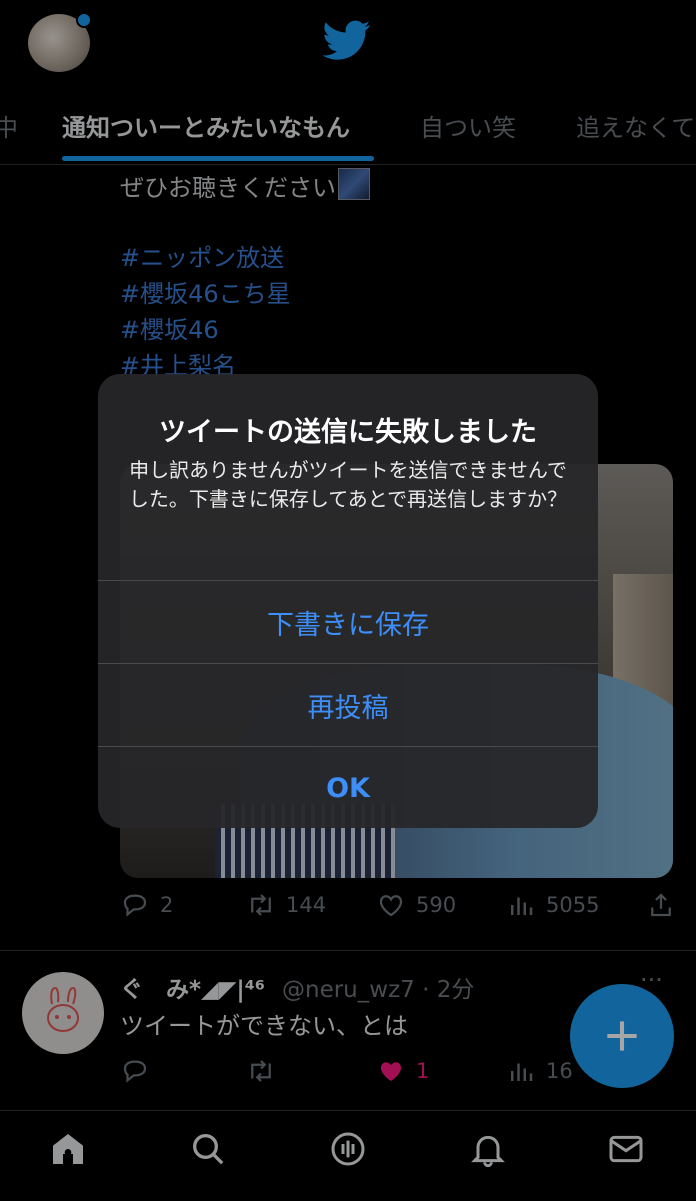  Describe the element at coordinates (348, 704) in the screenshot. I see `retry-button: 再投稿` at that location.